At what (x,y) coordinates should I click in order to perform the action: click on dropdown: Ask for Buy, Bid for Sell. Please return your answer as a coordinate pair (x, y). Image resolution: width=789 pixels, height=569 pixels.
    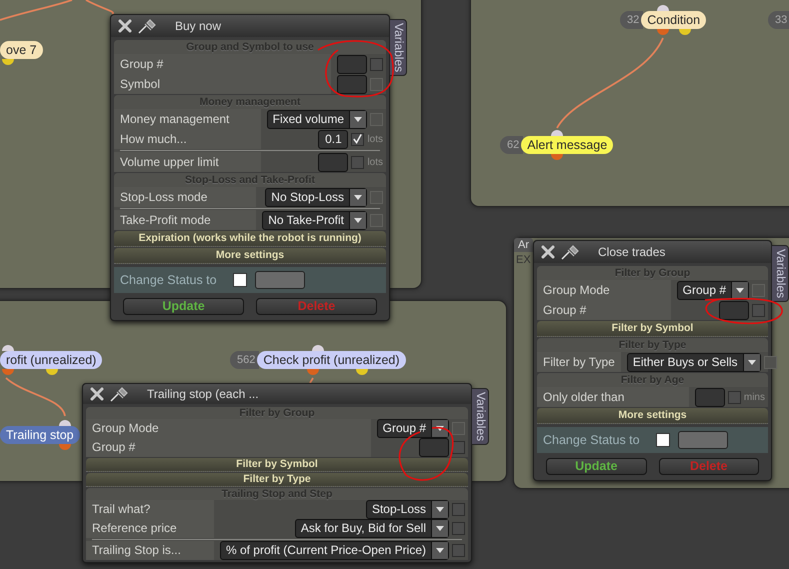
    Looking at the image, I should click on (371, 528).